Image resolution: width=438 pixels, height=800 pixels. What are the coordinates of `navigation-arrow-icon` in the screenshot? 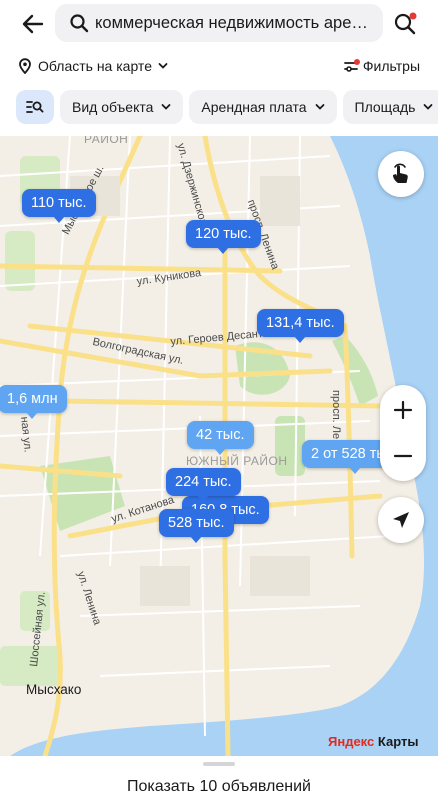 It's located at (401, 520).